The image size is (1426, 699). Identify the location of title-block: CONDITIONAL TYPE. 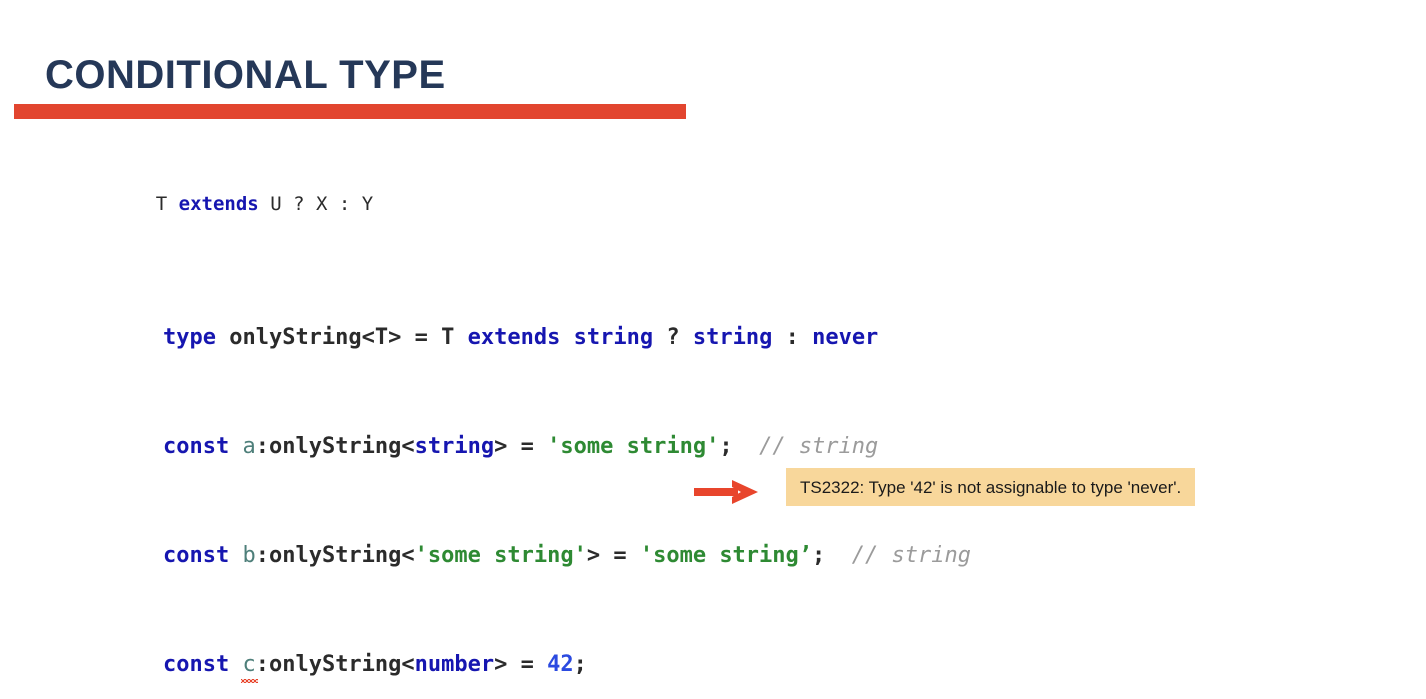
(350, 85).